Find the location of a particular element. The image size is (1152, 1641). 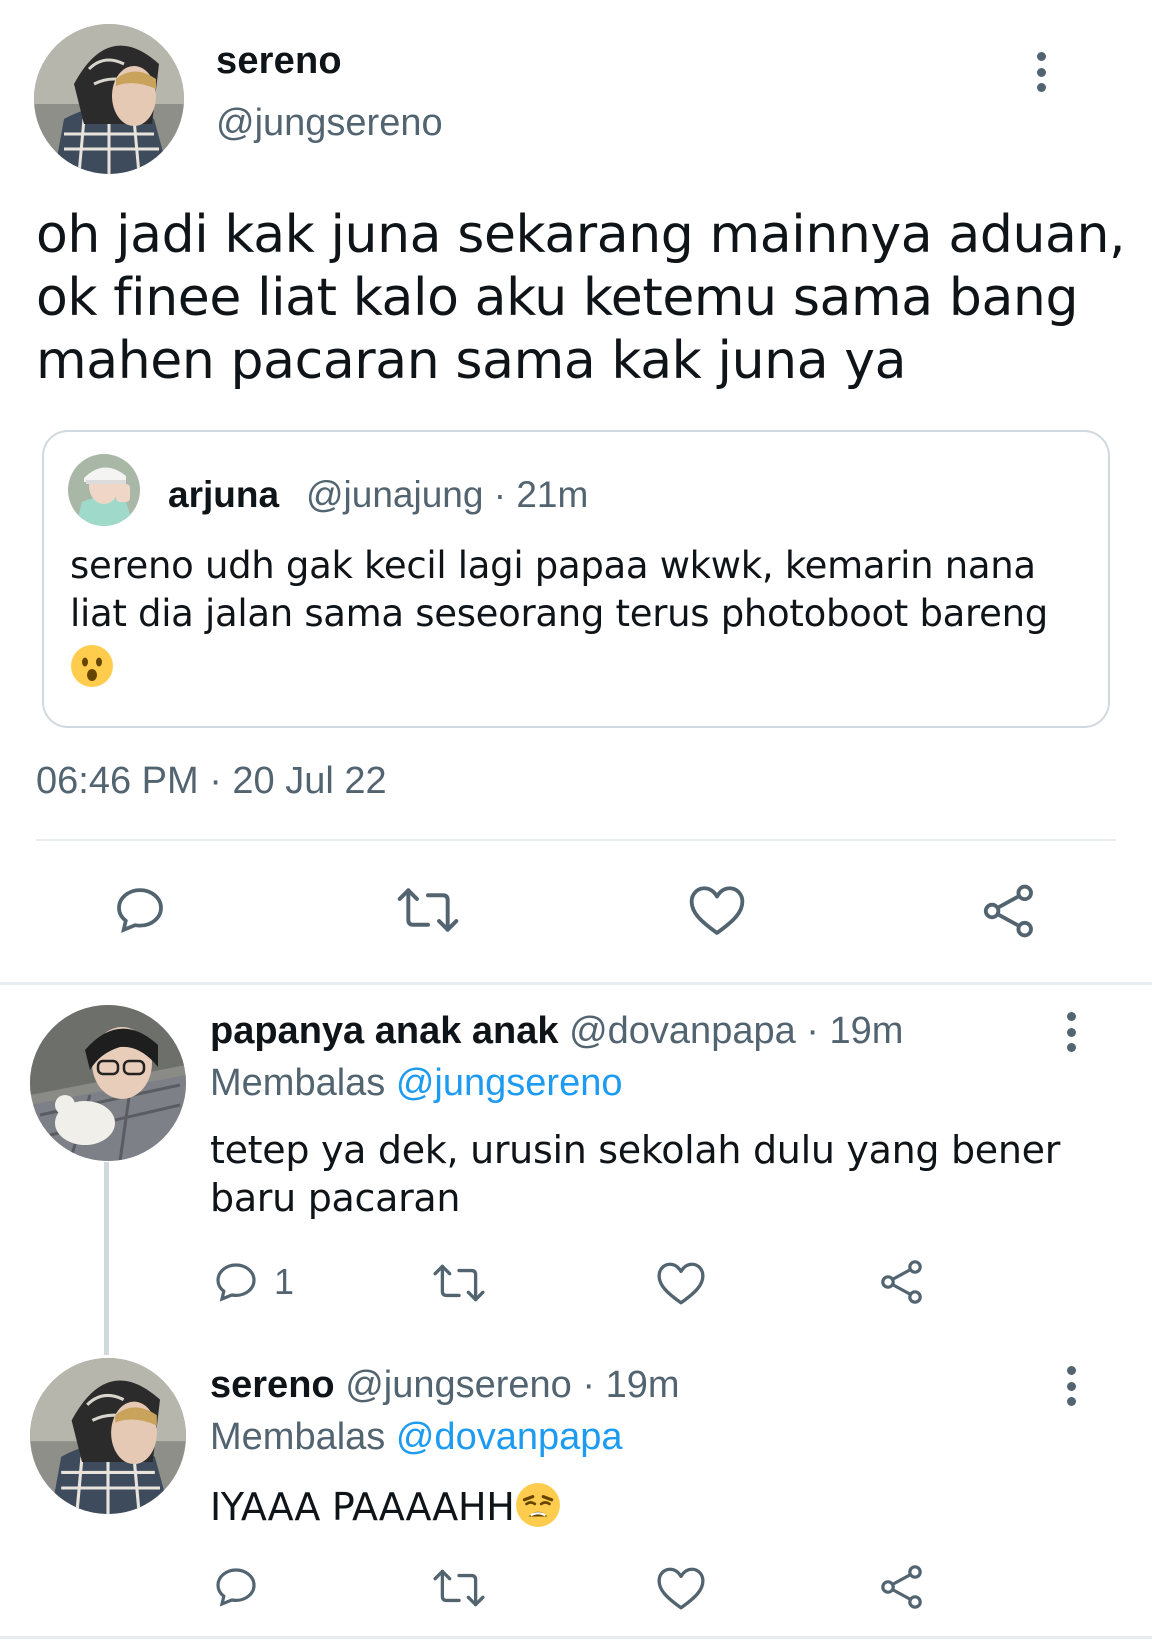

reply-button: 1 is located at coordinates (253, 1282).